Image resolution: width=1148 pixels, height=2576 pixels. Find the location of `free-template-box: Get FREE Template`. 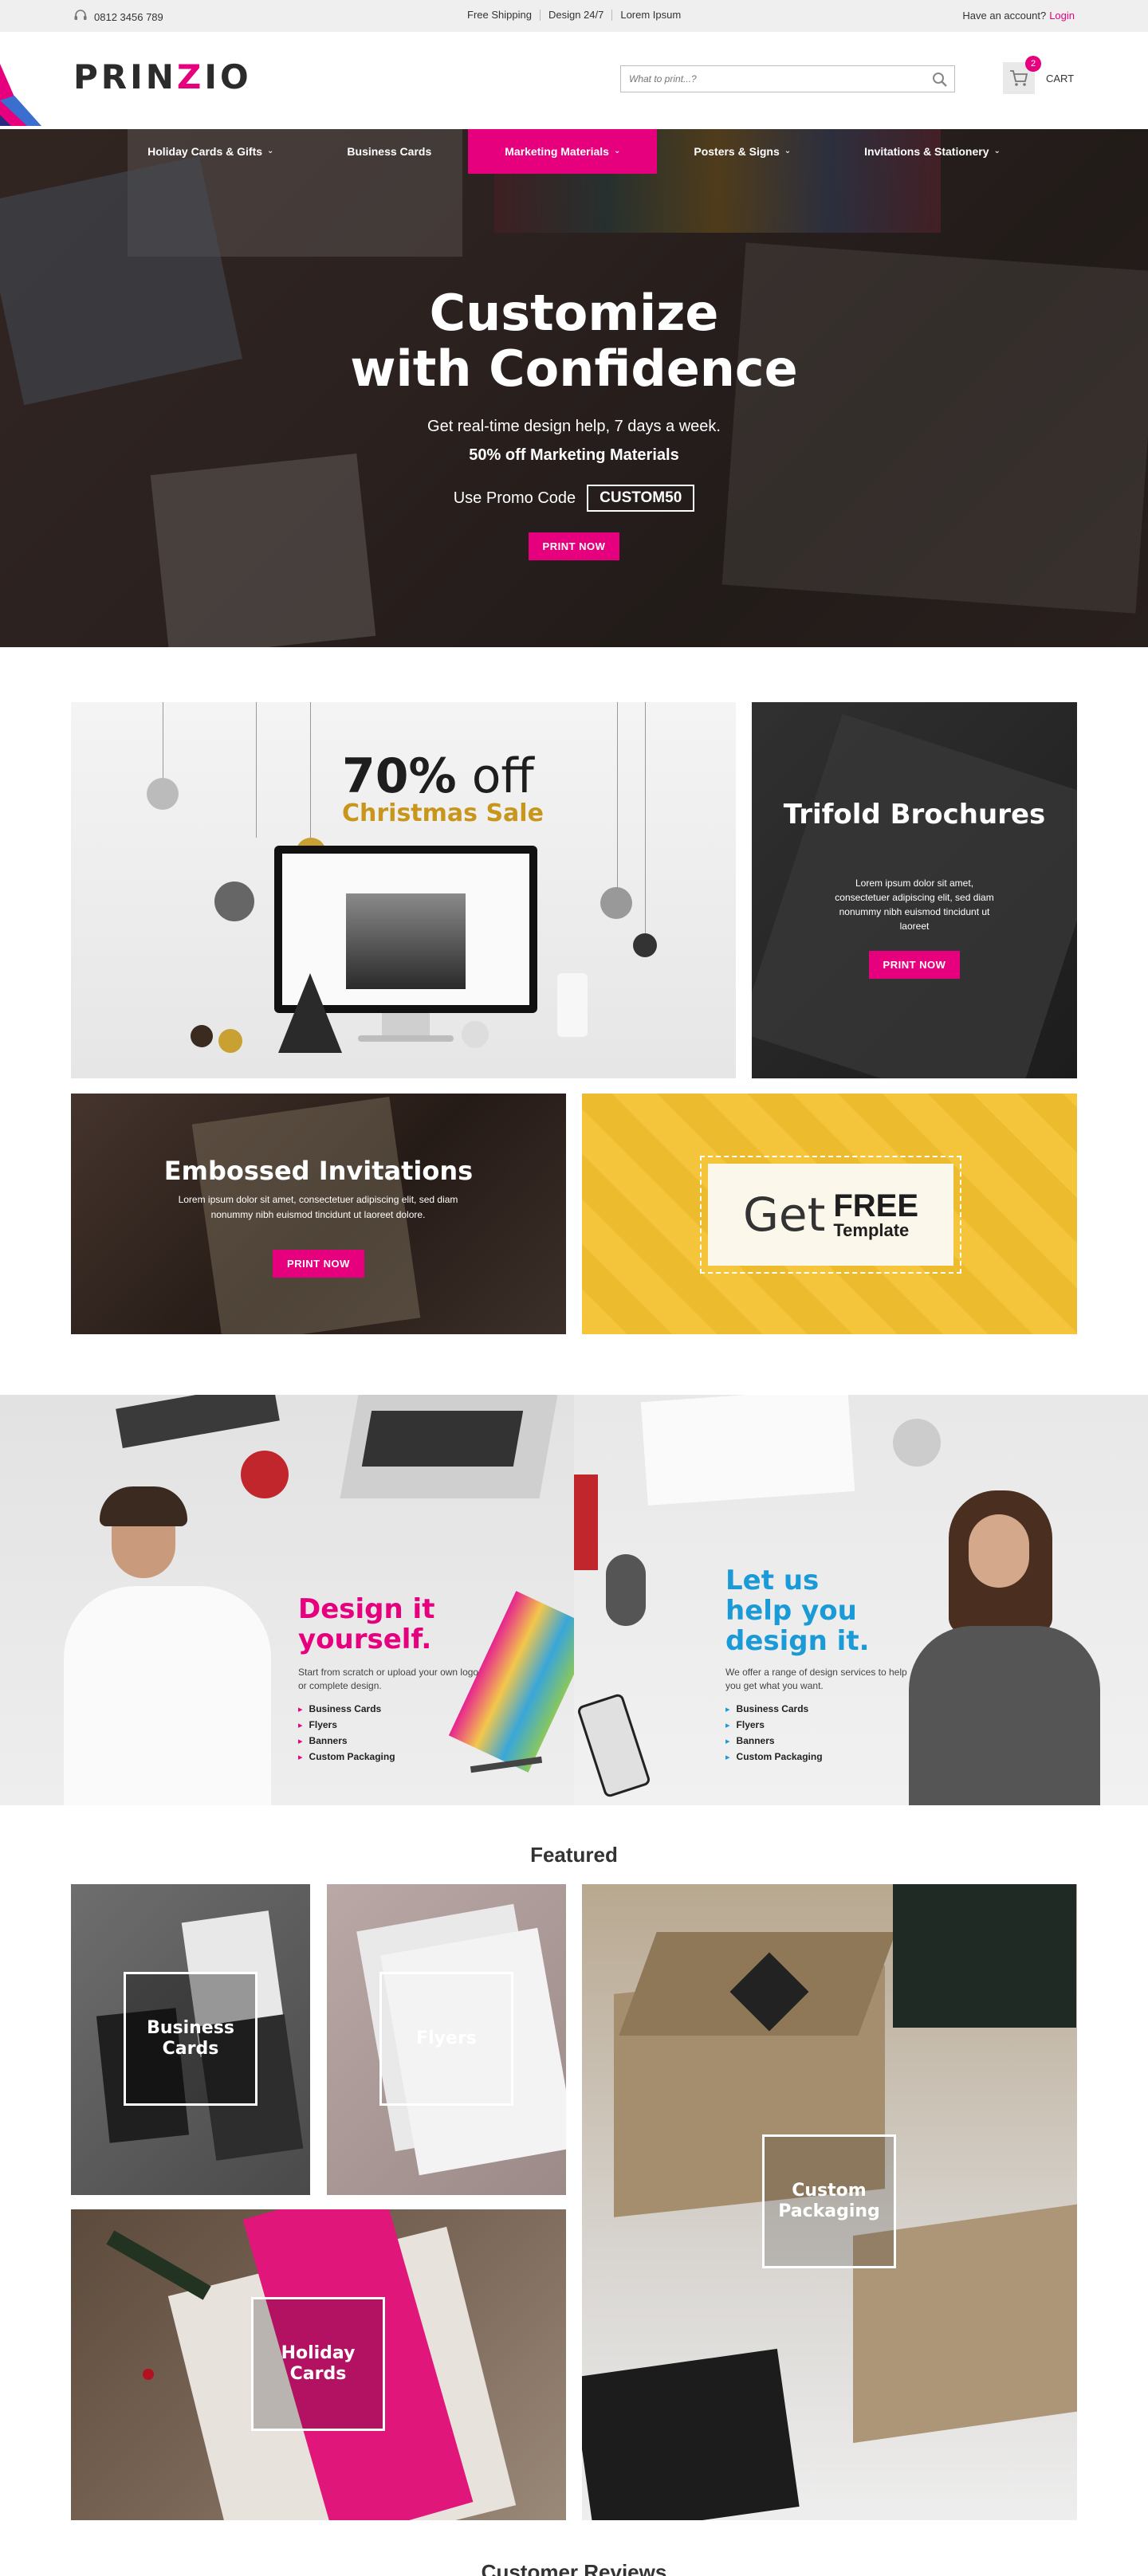

free-template-box: Get FREE Template is located at coordinates (830, 1215).